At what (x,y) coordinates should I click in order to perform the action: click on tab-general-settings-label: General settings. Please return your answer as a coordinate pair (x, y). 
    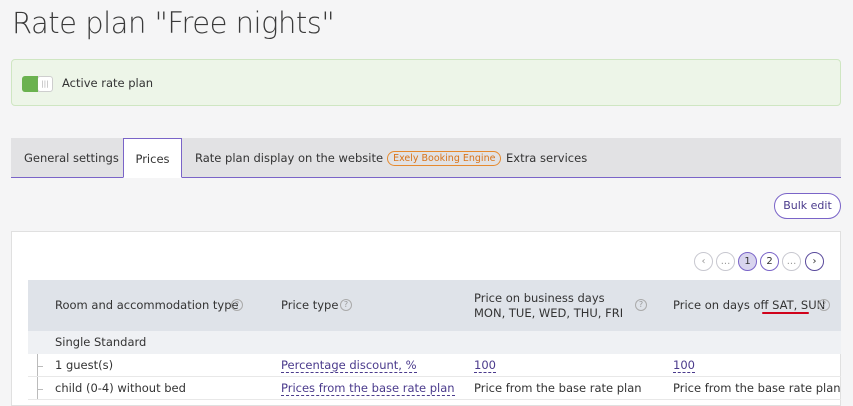
    Looking at the image, I should click on (71, 158).